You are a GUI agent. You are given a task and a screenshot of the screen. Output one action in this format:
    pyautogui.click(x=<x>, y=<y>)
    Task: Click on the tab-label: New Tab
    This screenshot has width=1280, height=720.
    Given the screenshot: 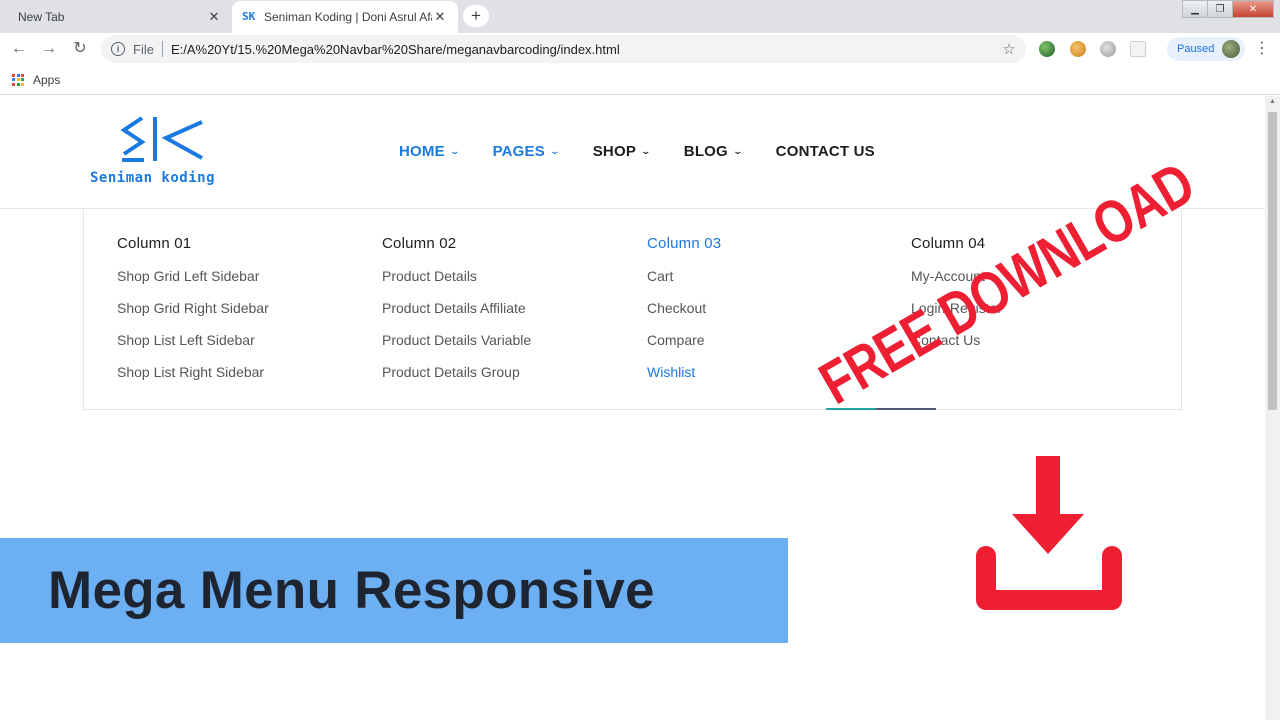 What is the action you would take?
    pyautogui.click(x=41, y=16)
    